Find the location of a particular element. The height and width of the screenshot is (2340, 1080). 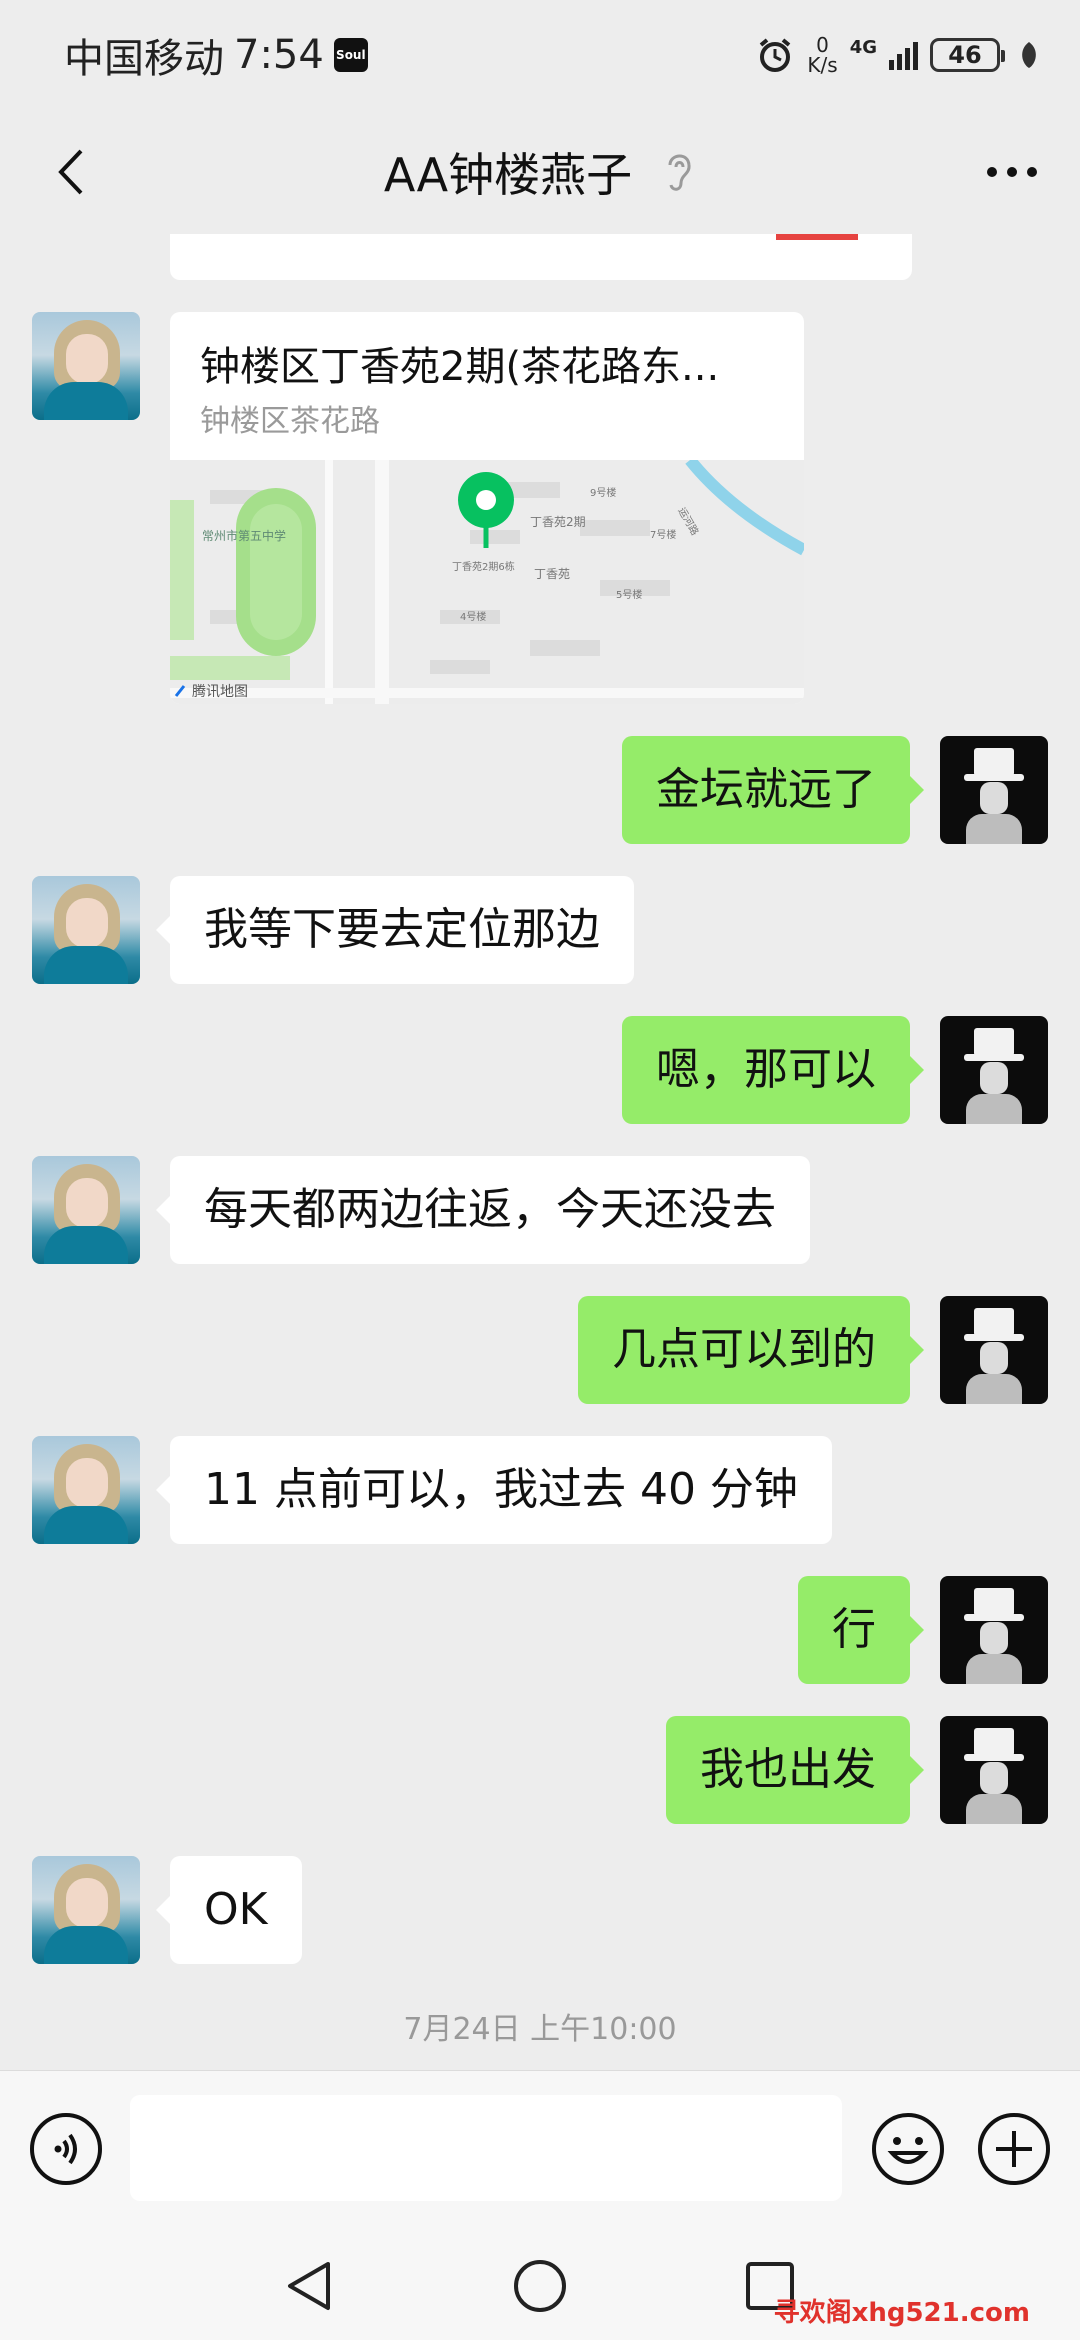

incoming-message: 我等下要去定位那边 is located at coordinates (395, 930).